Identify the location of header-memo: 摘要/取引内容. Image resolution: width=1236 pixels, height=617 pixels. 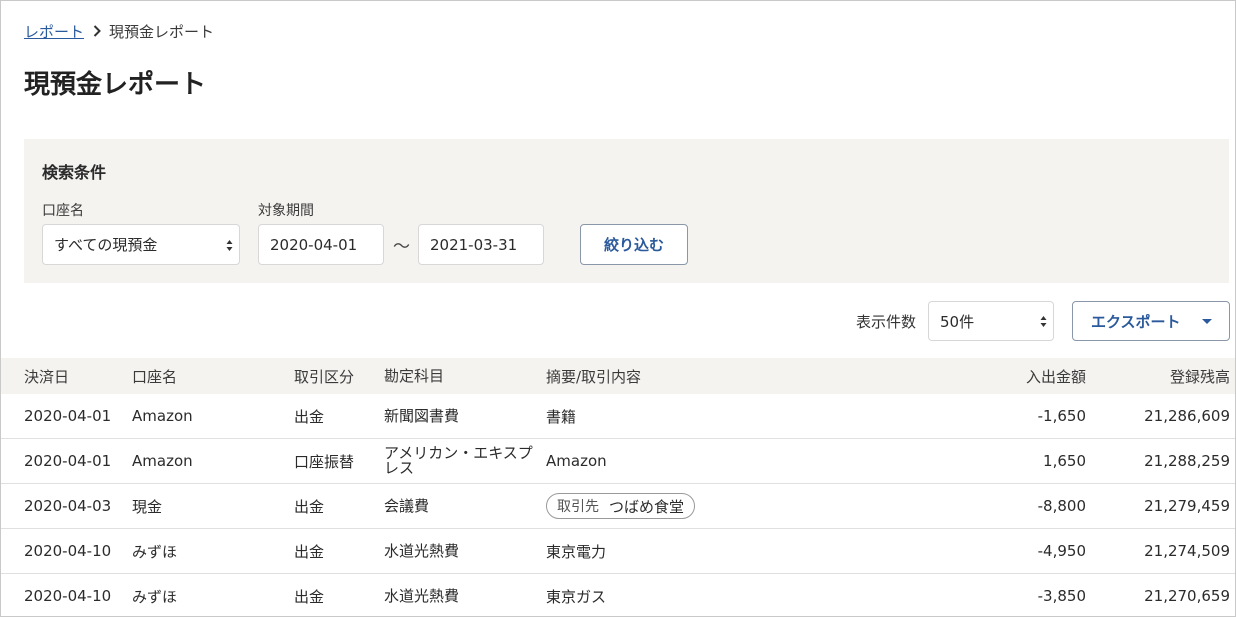
(594, 376).